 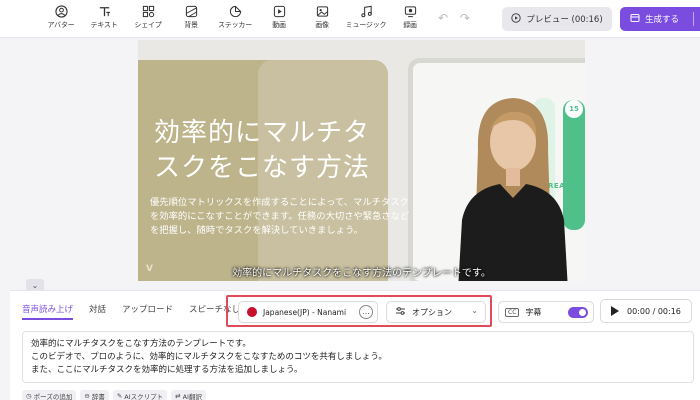 I want to click on ai-translate-button: ⇄ AI翻訳, so click(x=188, y=395).